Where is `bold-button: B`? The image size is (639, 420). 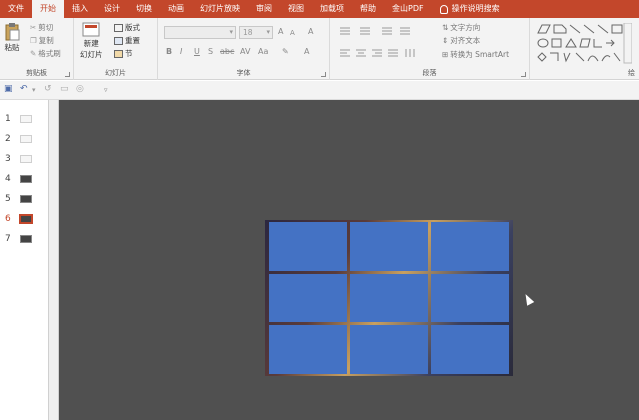
bold-button: B is located at coordinates (169, 51).